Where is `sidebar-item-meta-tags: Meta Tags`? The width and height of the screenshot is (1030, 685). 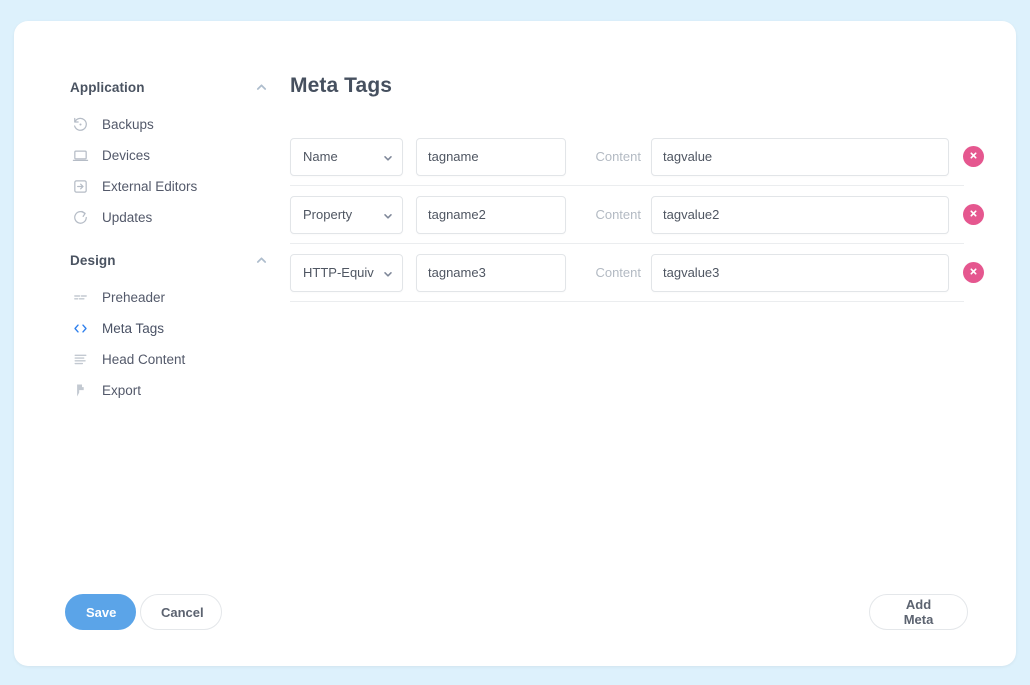 sidebar-item-meta-tags: Meta Tags is located at coordinates (169, 328).